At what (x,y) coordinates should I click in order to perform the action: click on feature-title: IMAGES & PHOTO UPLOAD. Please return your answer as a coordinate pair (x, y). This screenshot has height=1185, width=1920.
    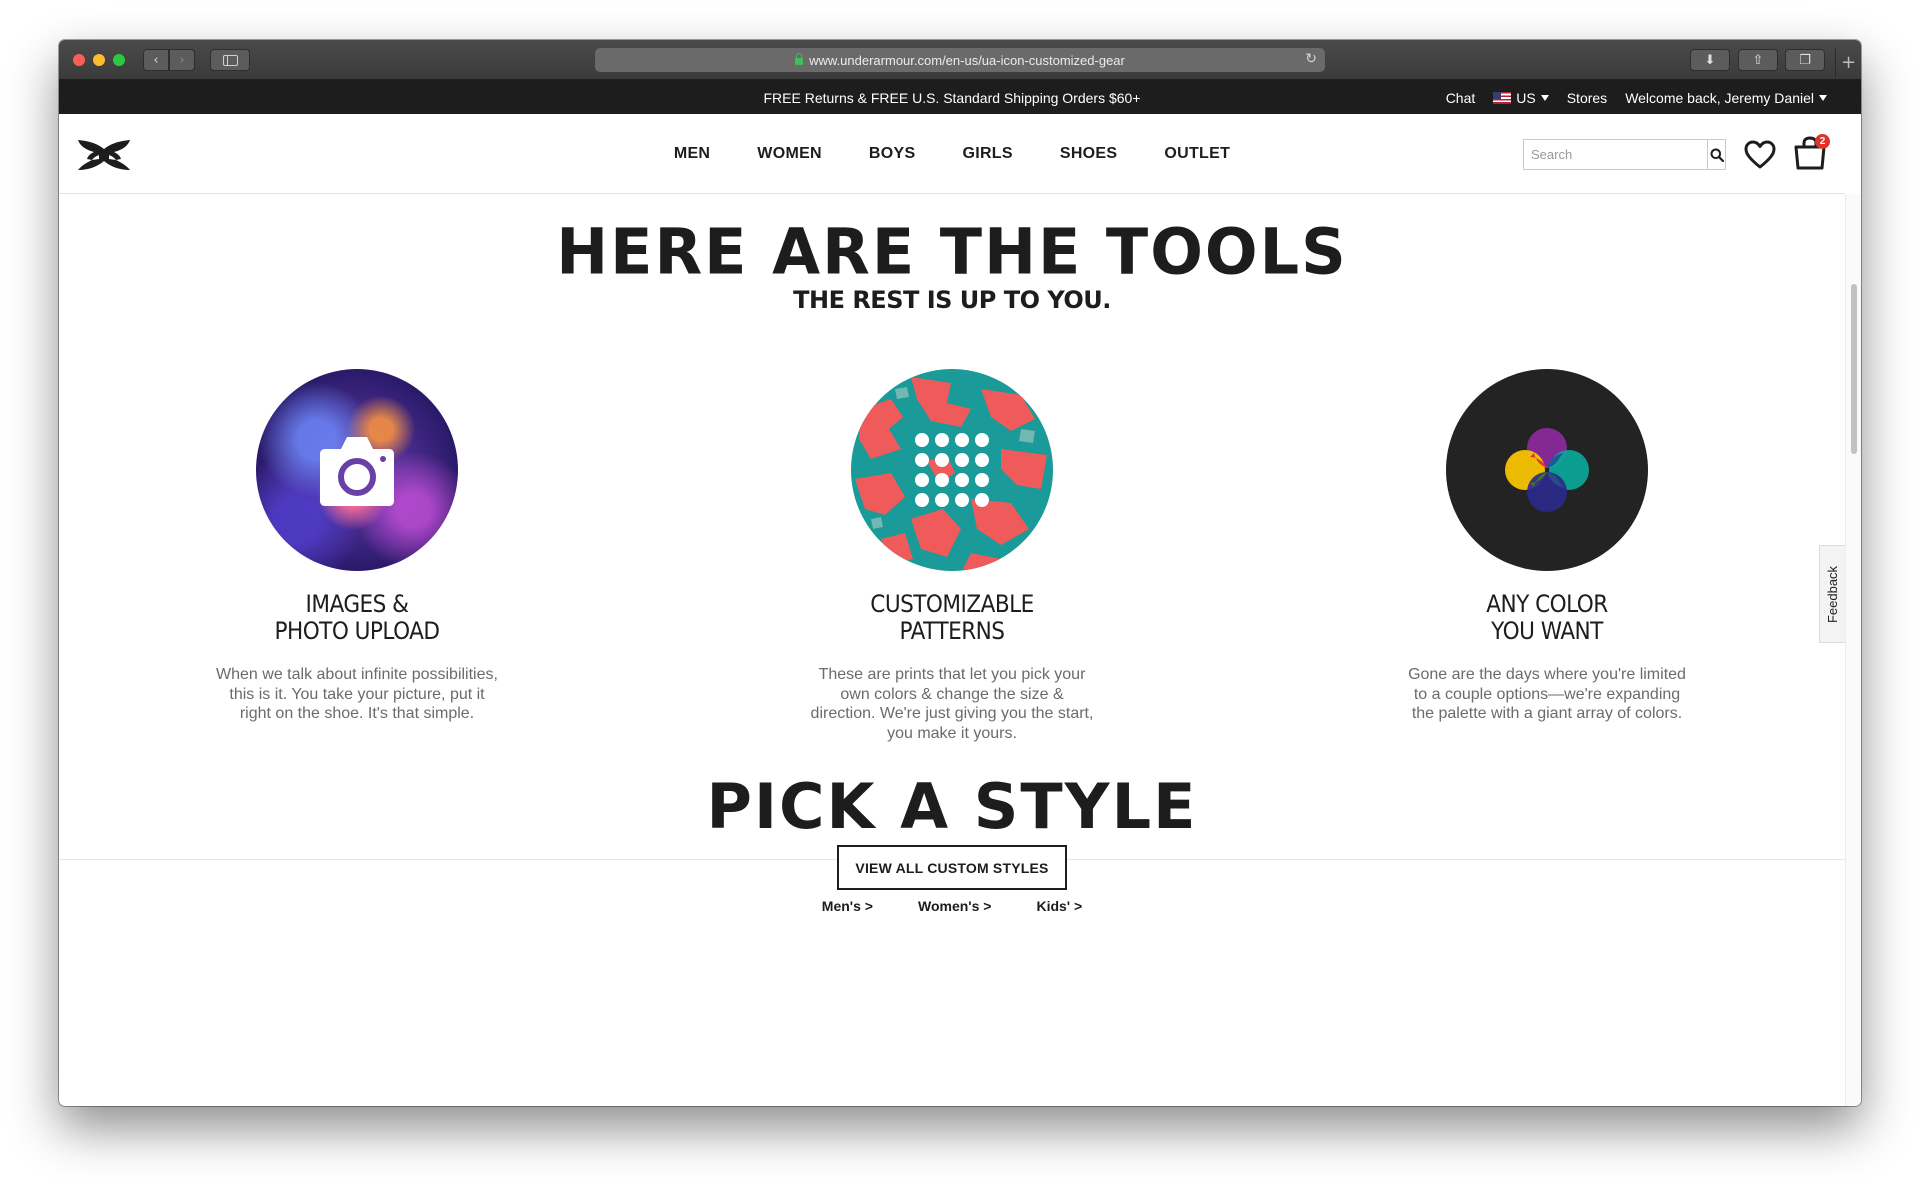
    Looking at the image, I should click on (357, 618).